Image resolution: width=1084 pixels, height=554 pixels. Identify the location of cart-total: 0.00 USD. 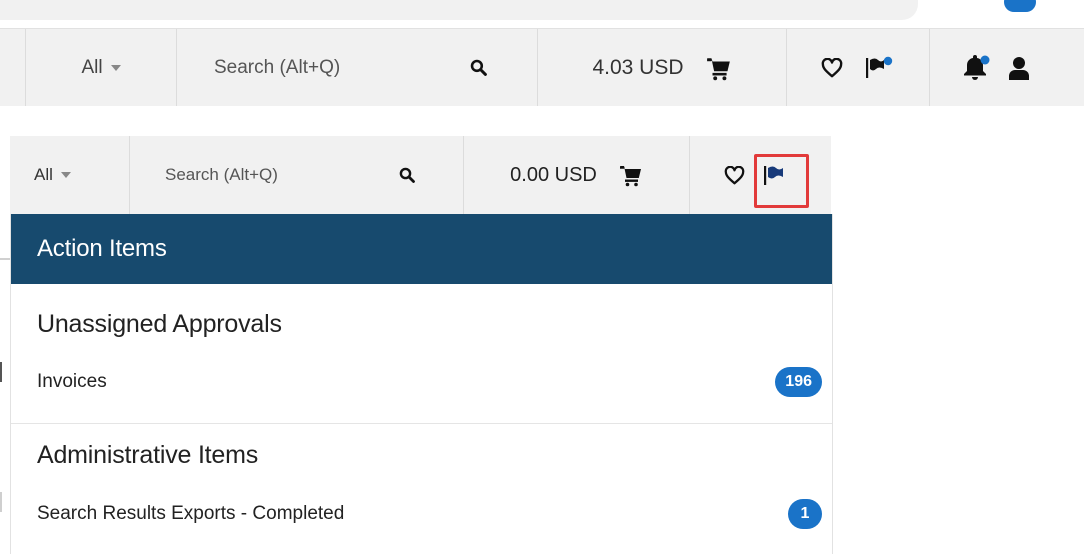
(553, 174).